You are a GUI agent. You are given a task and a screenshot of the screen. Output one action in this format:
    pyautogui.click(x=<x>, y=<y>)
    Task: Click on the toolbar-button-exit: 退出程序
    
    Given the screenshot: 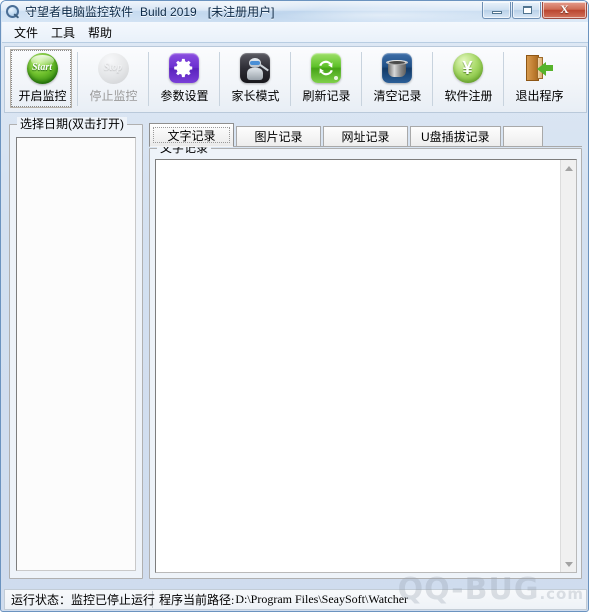 What is the action you would take?
    pyautogui.click(x=539, y=79)
    